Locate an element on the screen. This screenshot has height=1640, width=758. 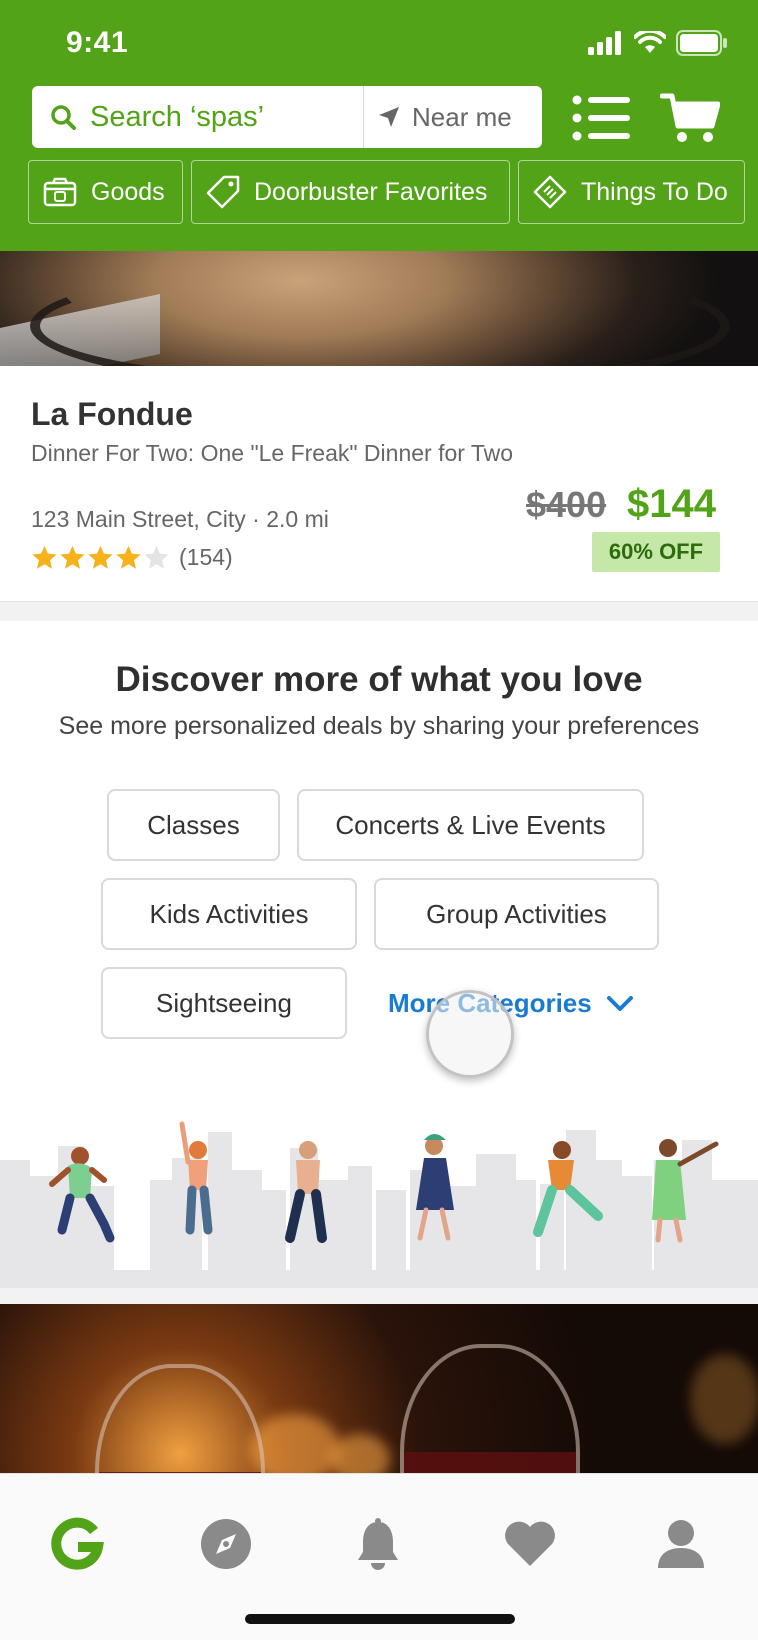
deal-title: La Fondue is located at coordinates (112, 414).